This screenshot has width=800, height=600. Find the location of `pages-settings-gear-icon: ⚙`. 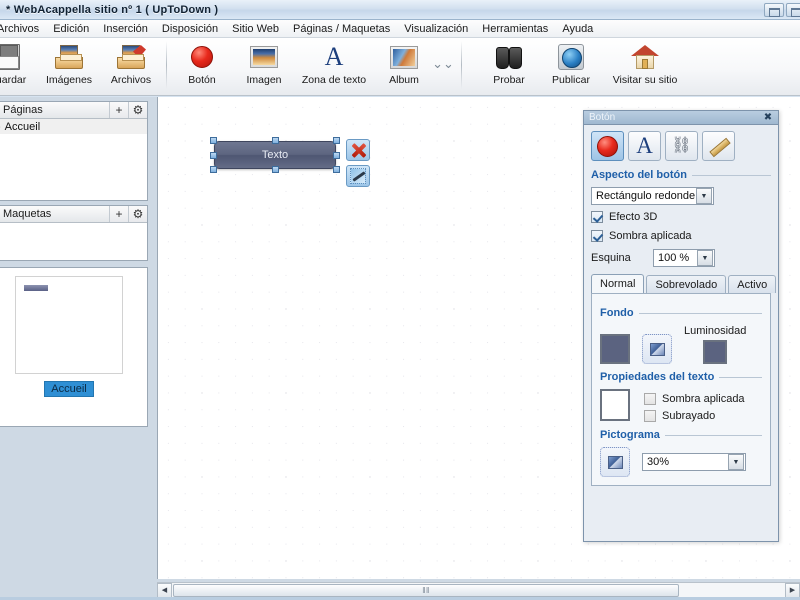

pages-settings-gear-icon: ⚙ is located at coordinates (137, 110).